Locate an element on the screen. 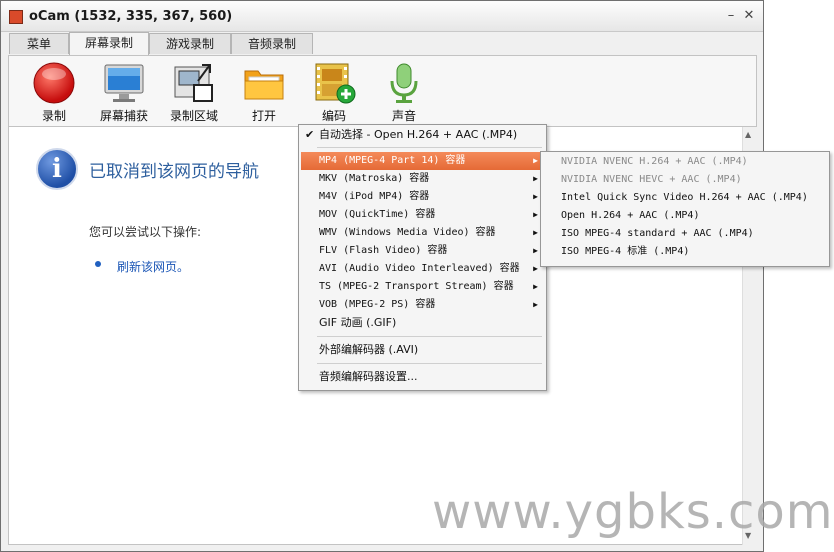  title-bar: oCam (1532, 335, 367, 560) – ✕ is located at coordinates (382, 16).